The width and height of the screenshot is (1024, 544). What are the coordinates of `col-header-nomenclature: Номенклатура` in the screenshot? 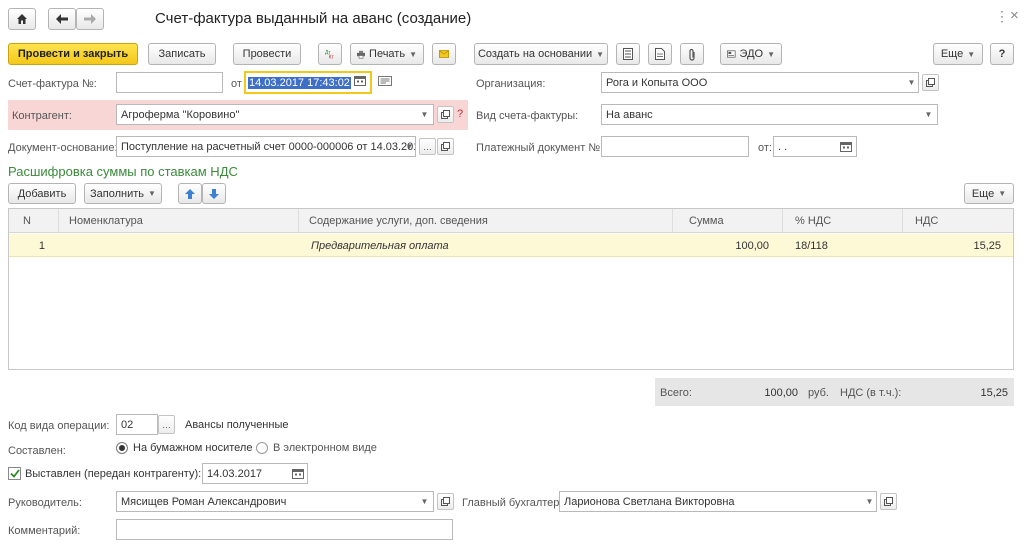 It's located at (179, 221).